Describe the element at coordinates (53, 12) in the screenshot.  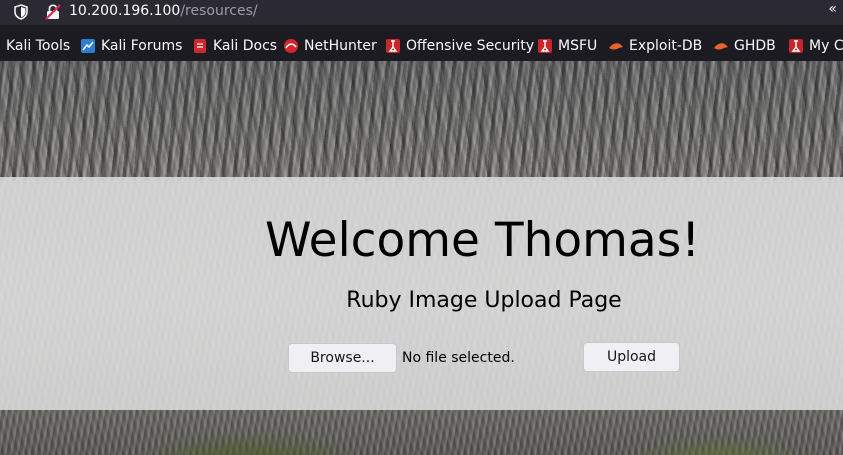
I see `insecure-lock-icon` at that location.